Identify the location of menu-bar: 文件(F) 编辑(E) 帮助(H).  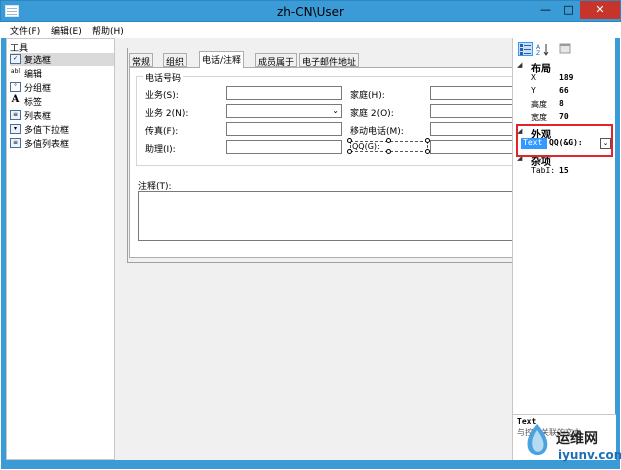
(310, 30).